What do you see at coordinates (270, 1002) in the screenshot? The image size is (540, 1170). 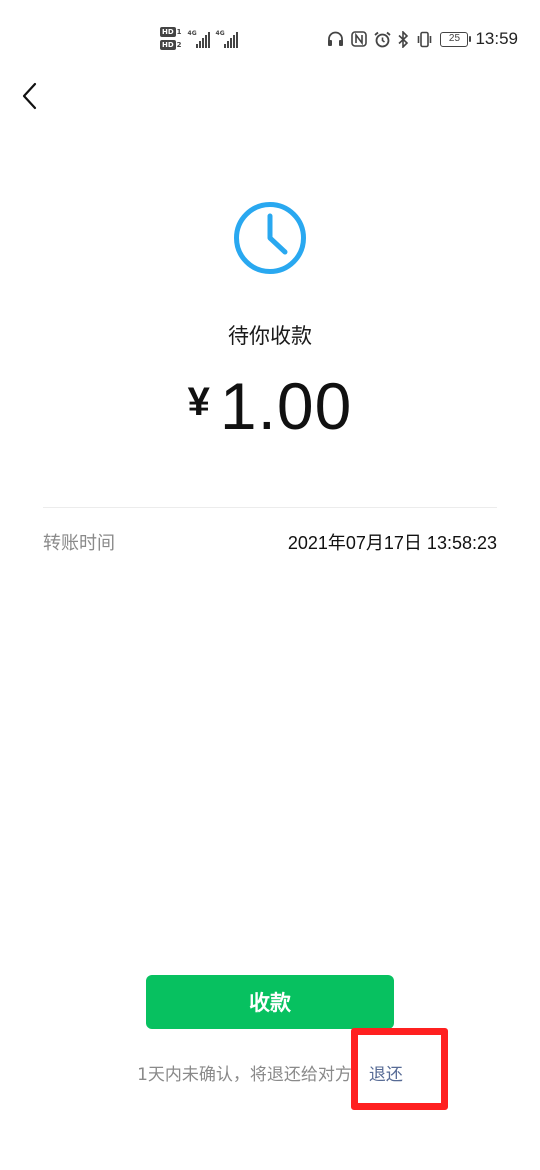 I see `receive-button: 收款` at bounding box center [270, 1002].